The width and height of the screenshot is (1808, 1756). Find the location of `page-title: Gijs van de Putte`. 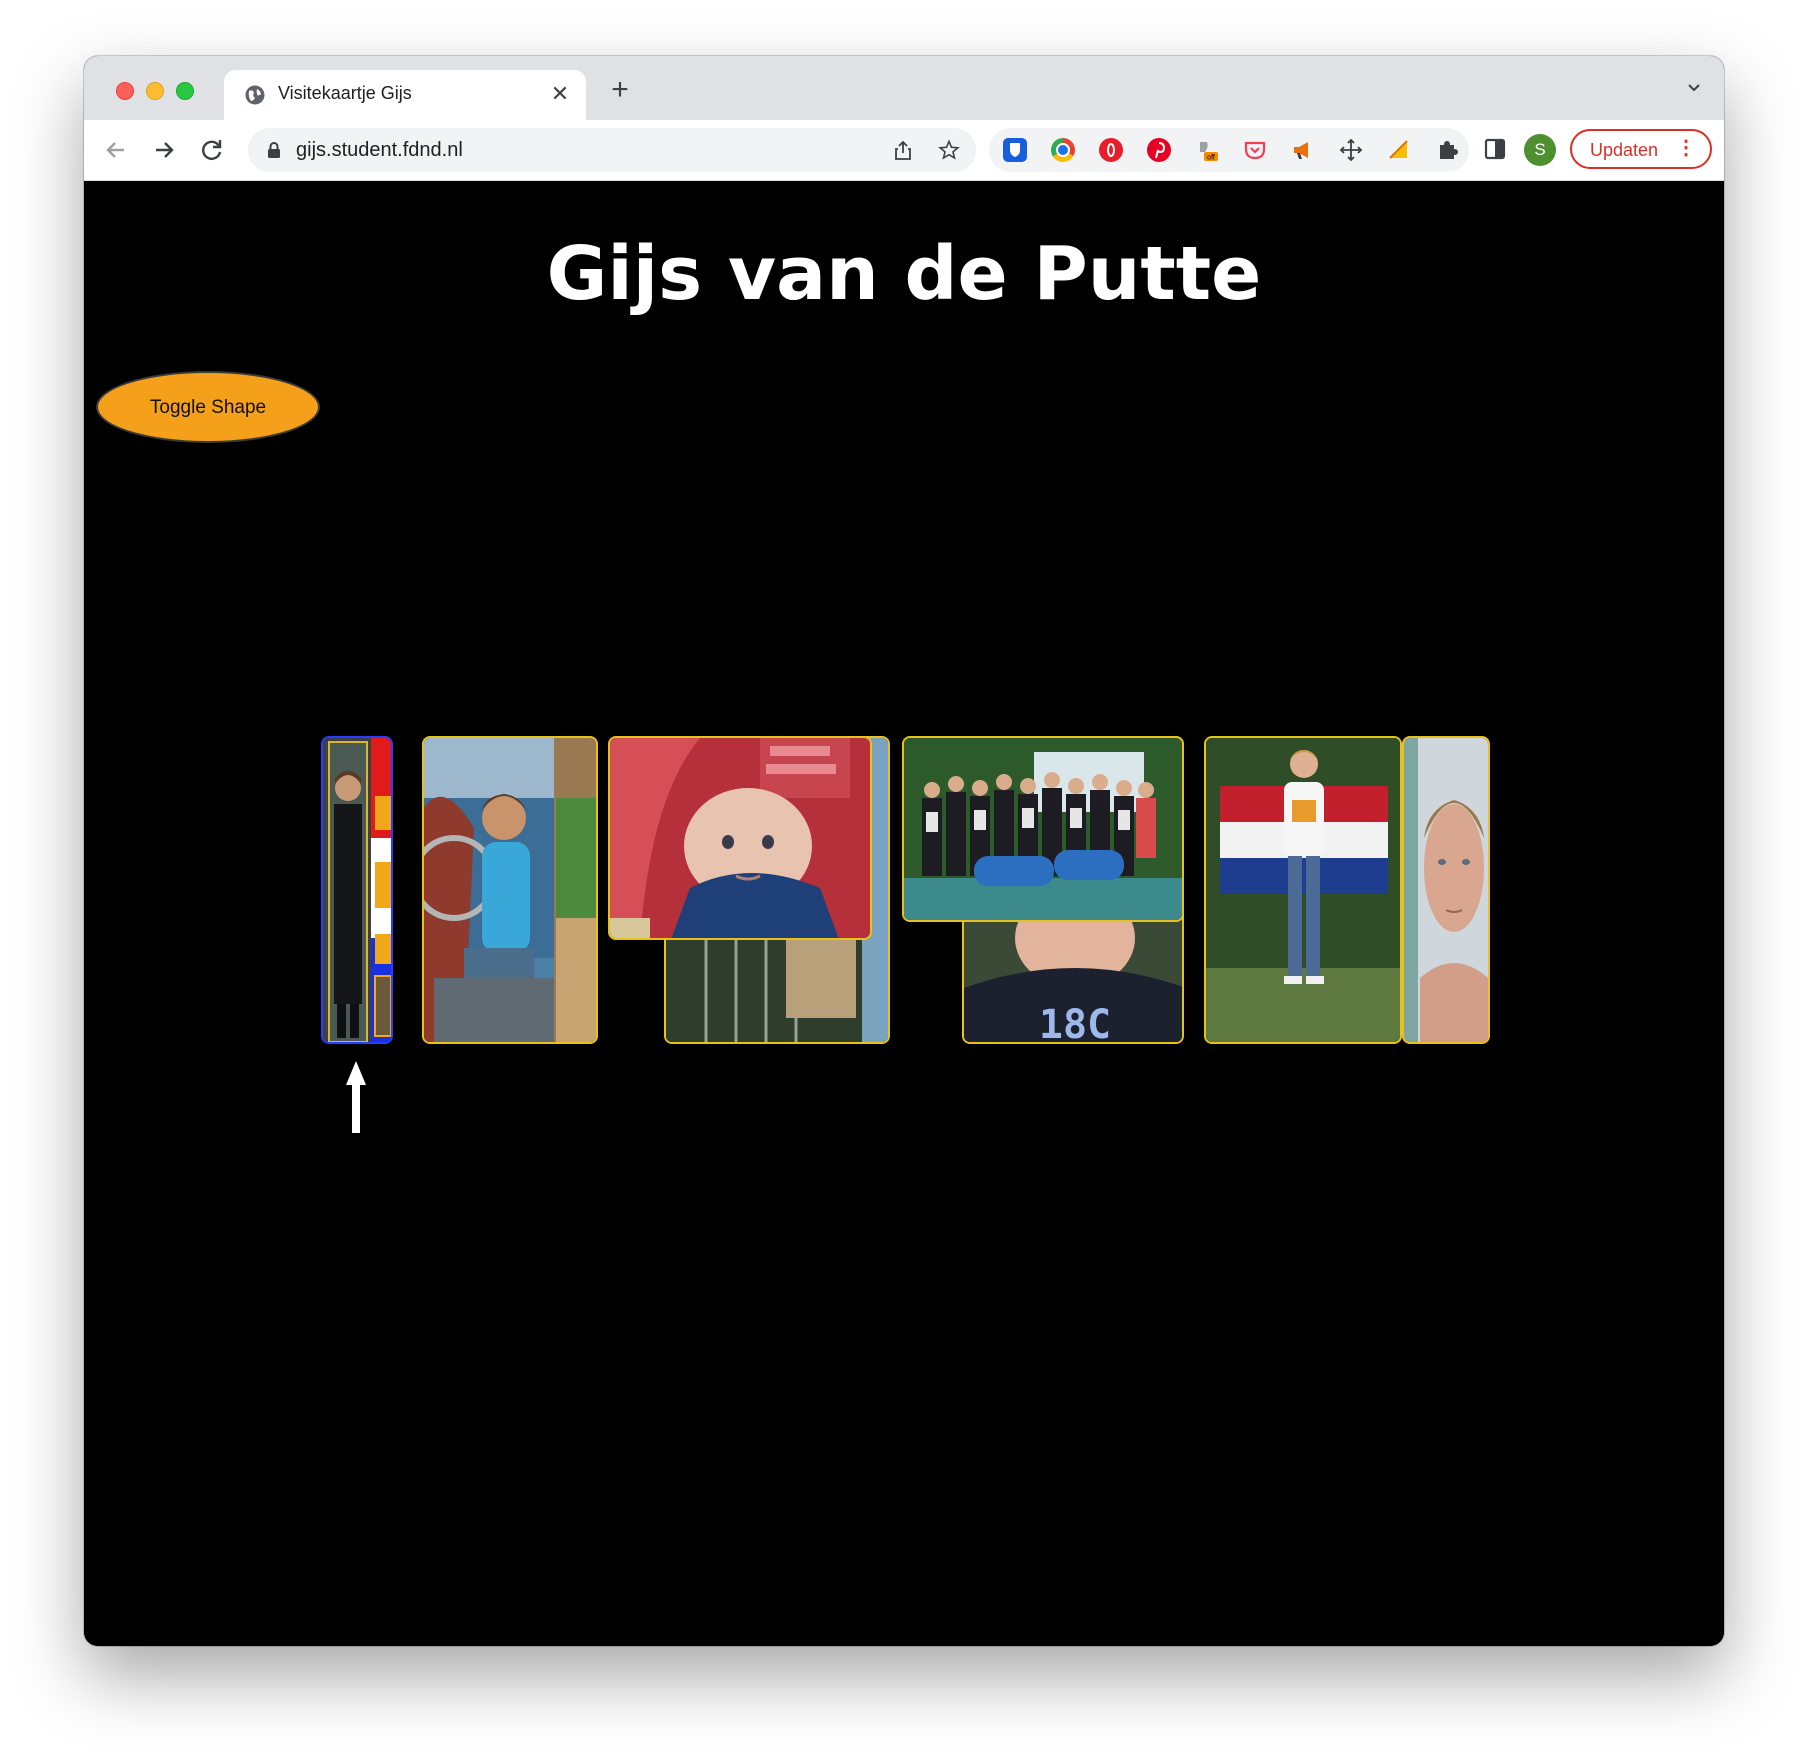

page-title: Gijs van de Putte is located at coordinates (904, 274).